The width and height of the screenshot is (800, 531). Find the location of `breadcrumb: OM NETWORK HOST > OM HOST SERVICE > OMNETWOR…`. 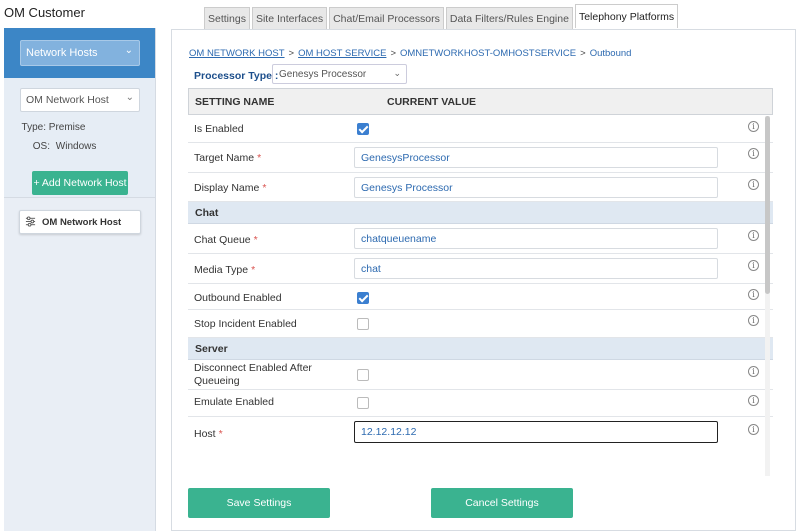

breadcrumb: OM NETWORK HOST > OM HOST SERVICE > OMNETWOR… is located at coordinates (410, 53).